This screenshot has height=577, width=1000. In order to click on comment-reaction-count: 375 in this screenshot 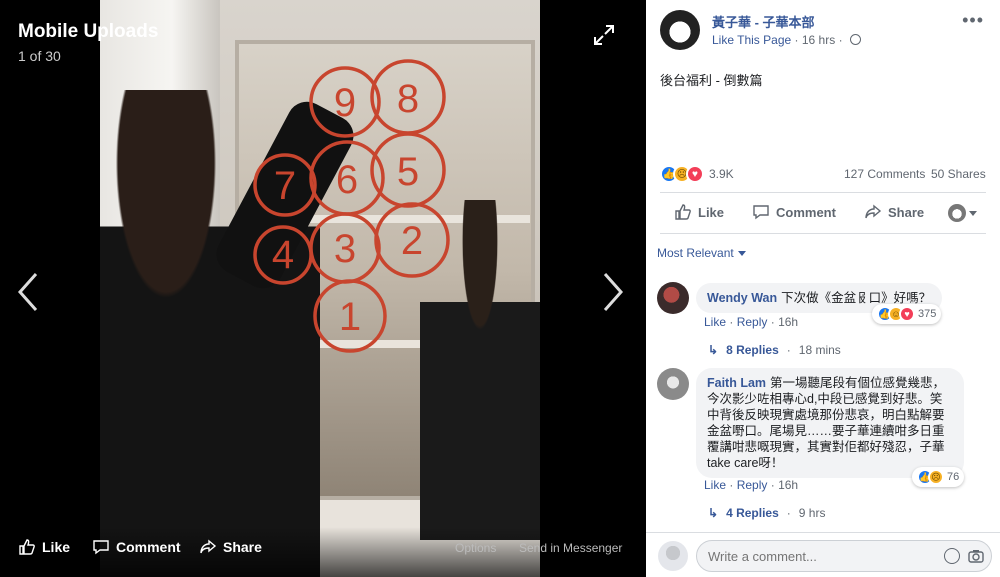, I will do `click(927, 314)`.